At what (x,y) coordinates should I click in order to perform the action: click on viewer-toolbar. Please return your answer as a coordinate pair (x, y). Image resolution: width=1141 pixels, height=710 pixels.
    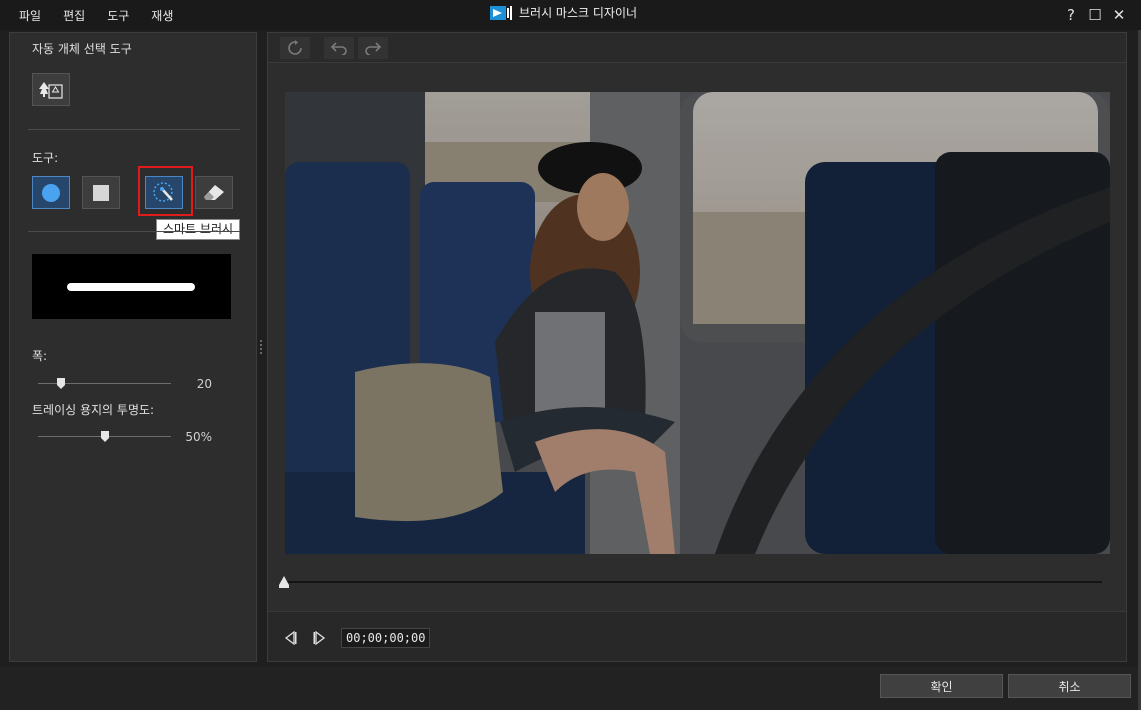
    Looking at the image, I should click on (697, 48).